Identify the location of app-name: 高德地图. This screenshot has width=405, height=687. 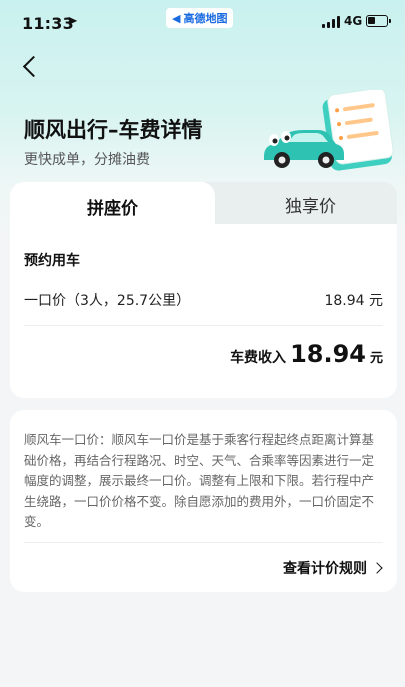
(205, 18).